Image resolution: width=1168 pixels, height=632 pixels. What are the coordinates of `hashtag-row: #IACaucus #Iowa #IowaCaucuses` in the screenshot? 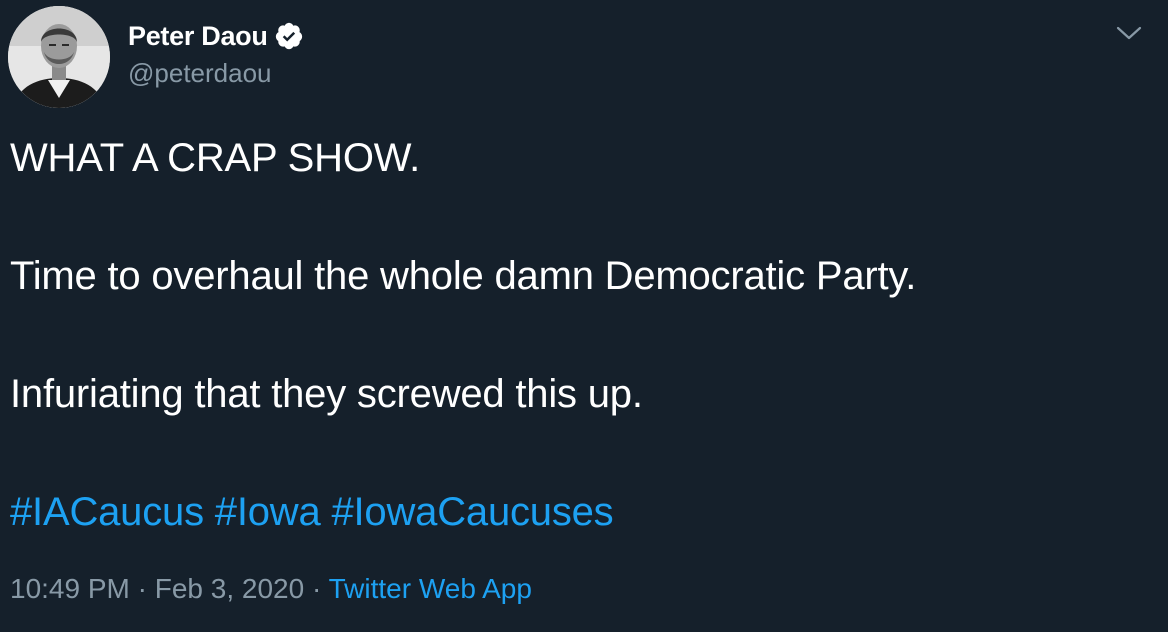 It's located at (312, 512).